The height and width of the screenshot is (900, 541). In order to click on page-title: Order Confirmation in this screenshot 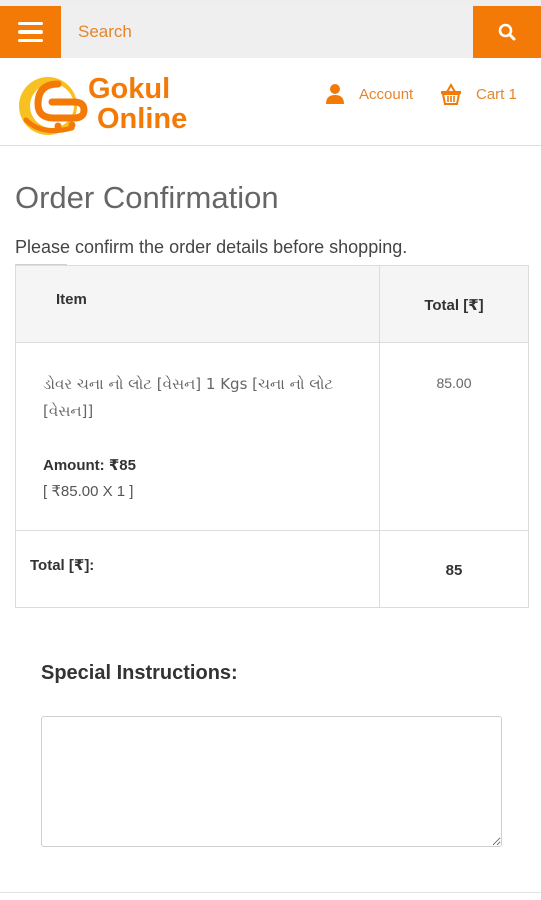, I will do `click(147, 197)`.